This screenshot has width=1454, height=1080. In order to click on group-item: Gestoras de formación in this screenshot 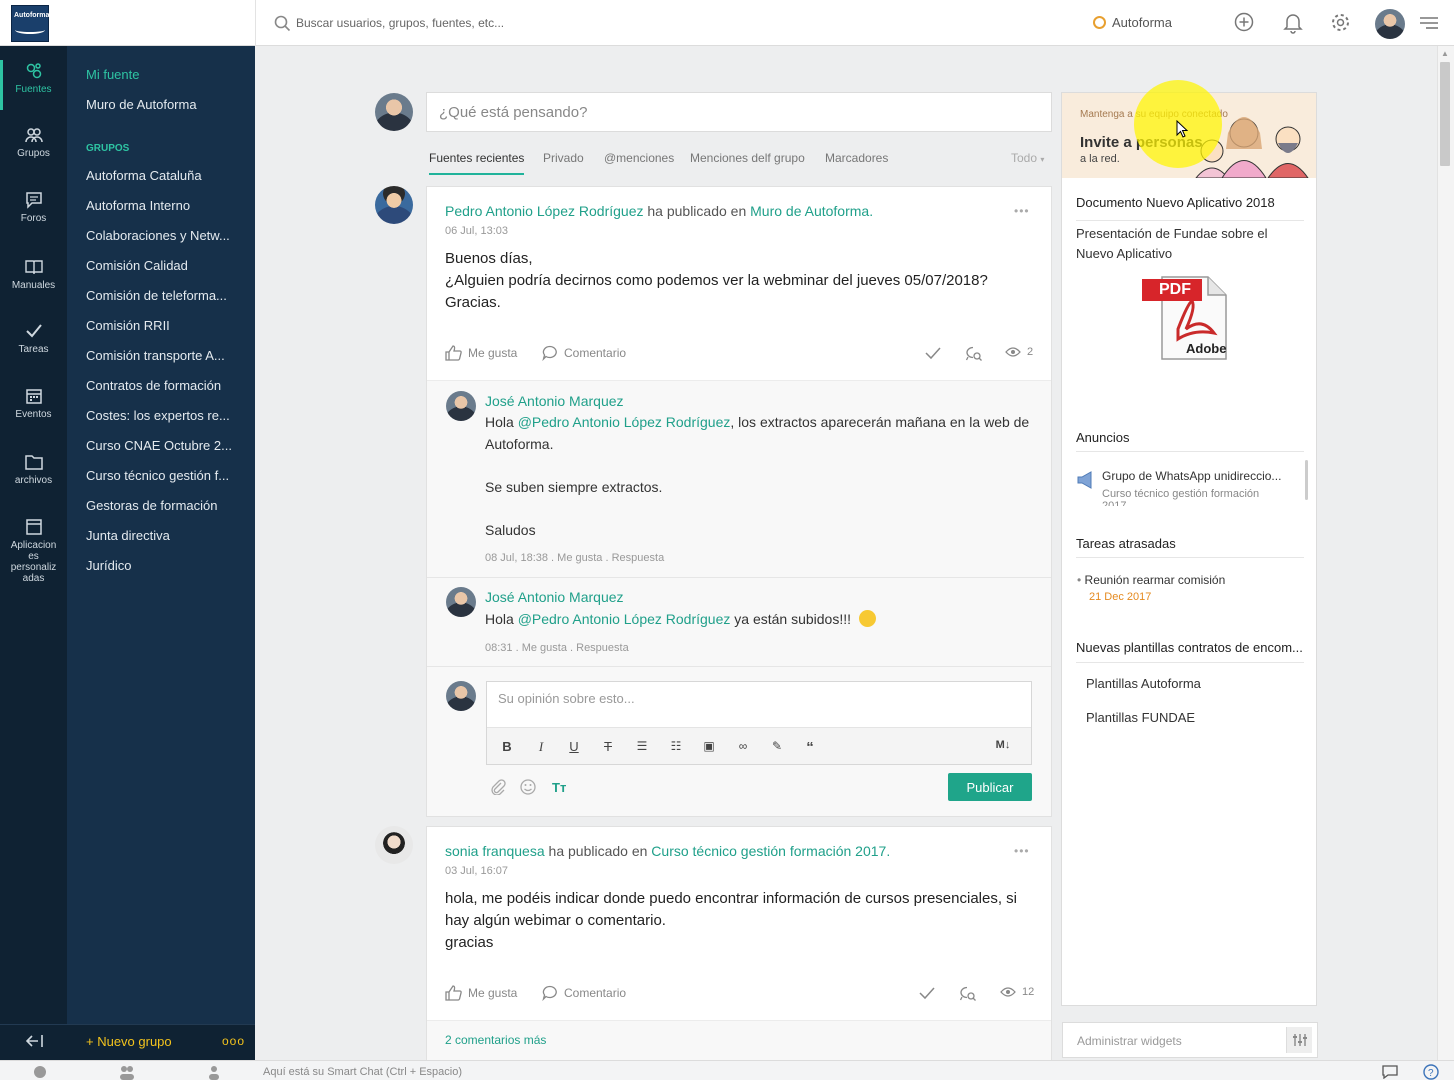, I will do `click(166, 505)`.